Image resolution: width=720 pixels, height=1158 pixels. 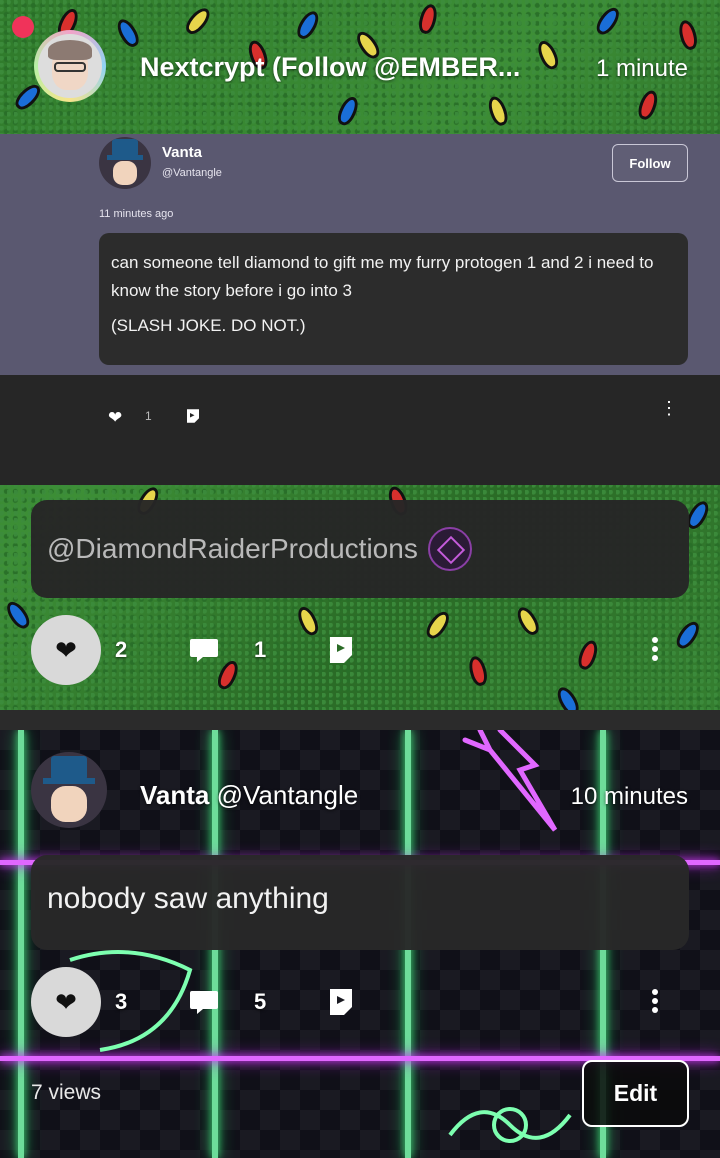 What do you see at coordinates (260, 649) in the screenshot?
I see `comment-count: 1` at bounding box center [260, 649].